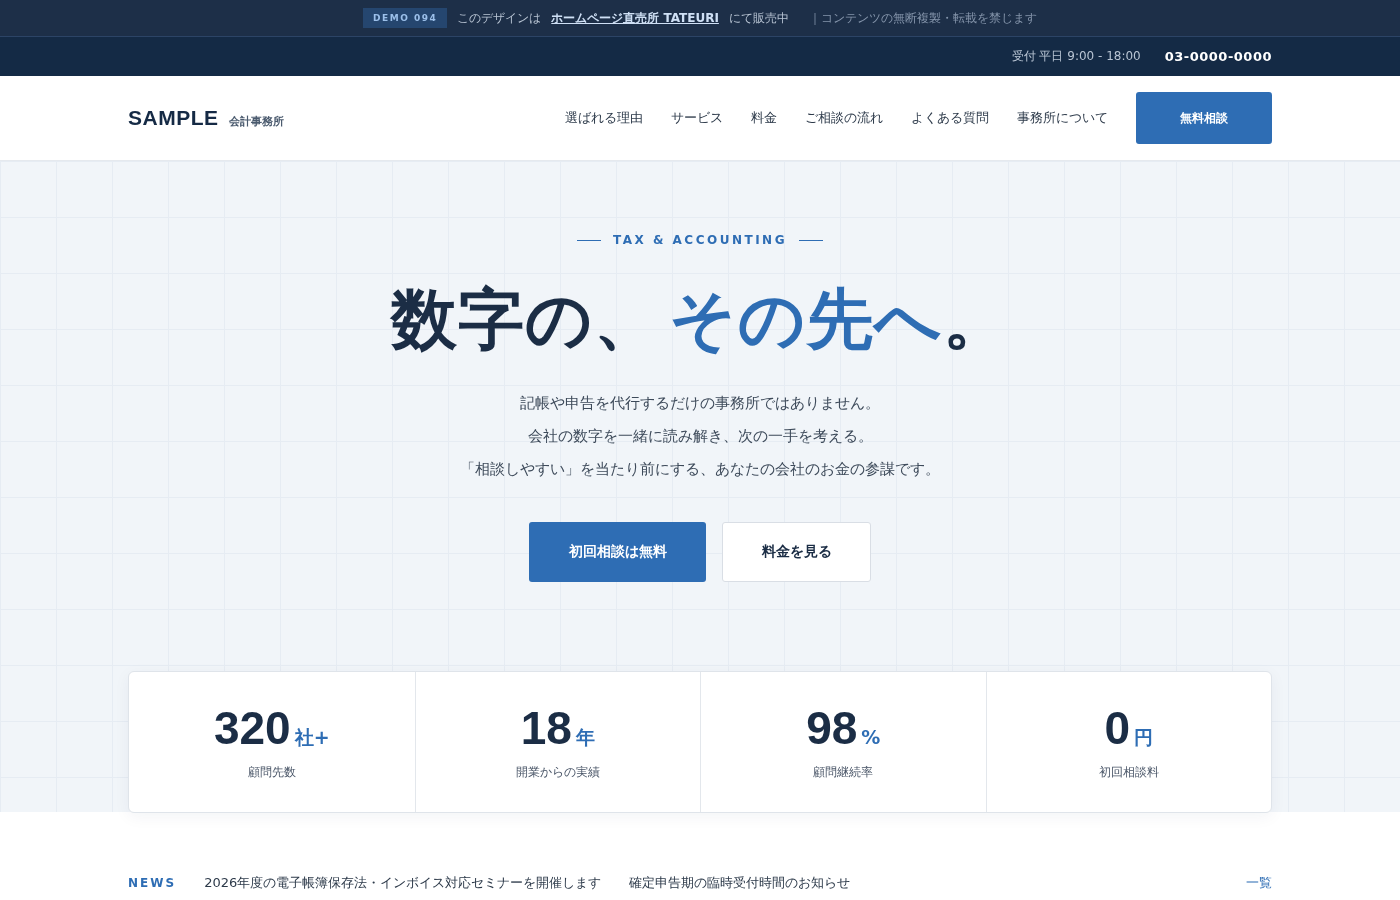 The width and height of the screenshot is (1400, 900). What do you see at coordinates (256, 121) in the screenshot?
I see `logo-subtitle: 会計事務所` at bounding box center [256, 121].